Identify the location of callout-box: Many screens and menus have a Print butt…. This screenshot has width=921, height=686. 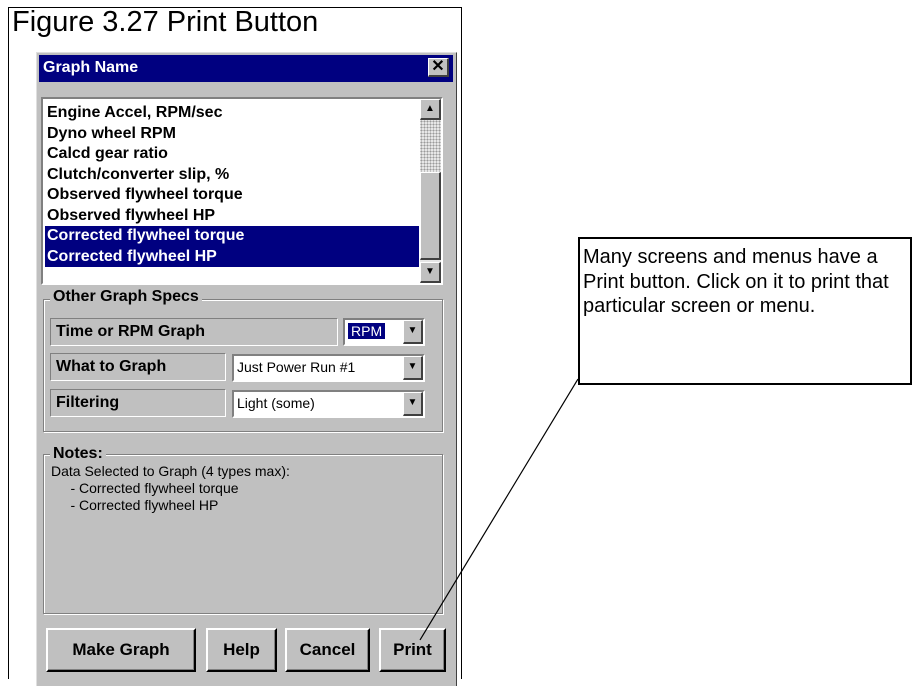
(745, 311).